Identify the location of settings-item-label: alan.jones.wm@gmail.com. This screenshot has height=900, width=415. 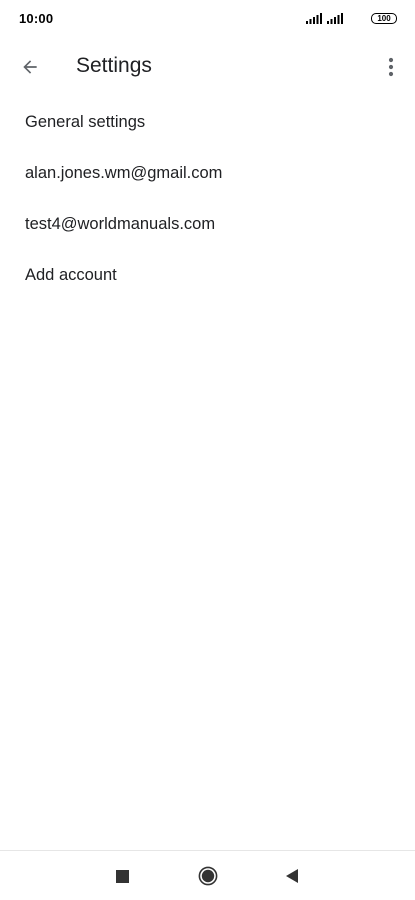
(124, 173).